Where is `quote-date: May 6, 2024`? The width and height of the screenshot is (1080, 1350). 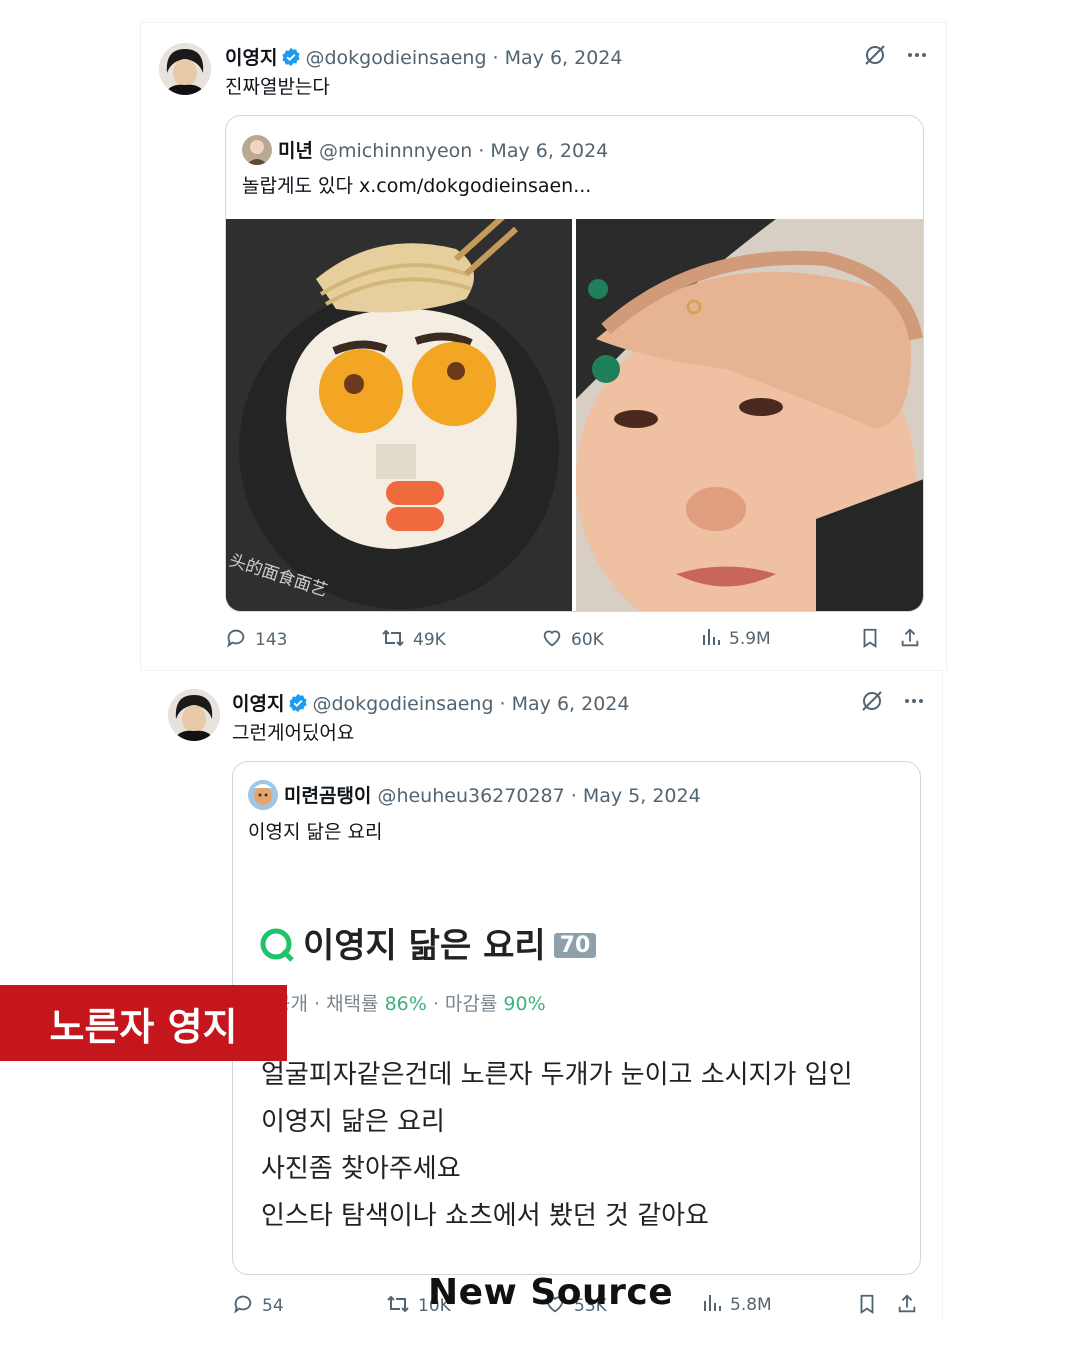 quote-date: May 6, 2024 is located at coordinates (549, 151).